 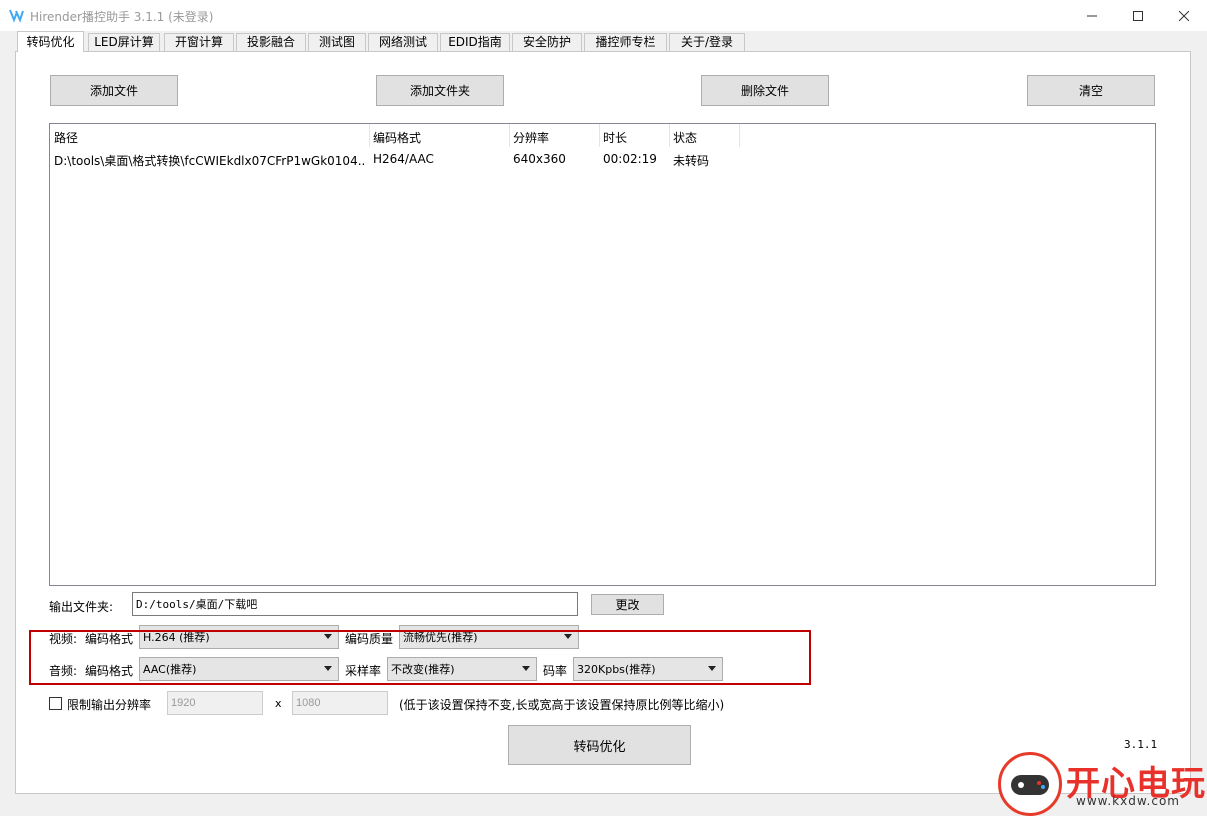 What do you see at coordinates (707, 42) in the screenshot?
I see `tab-about-login: 关于/登录` at bounding box center [707, 42].